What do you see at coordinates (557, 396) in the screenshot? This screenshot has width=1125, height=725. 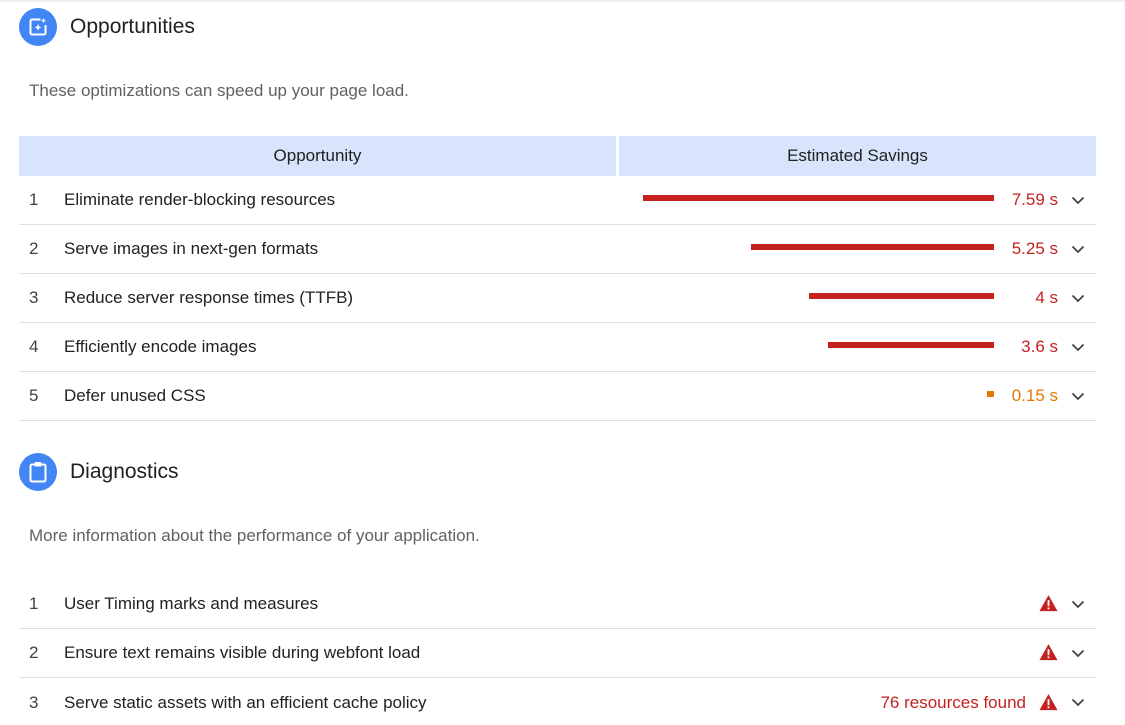 I see `opportunity-row: 5 Defer unused CSS 0.15 s` at bounding box center [557, 396].